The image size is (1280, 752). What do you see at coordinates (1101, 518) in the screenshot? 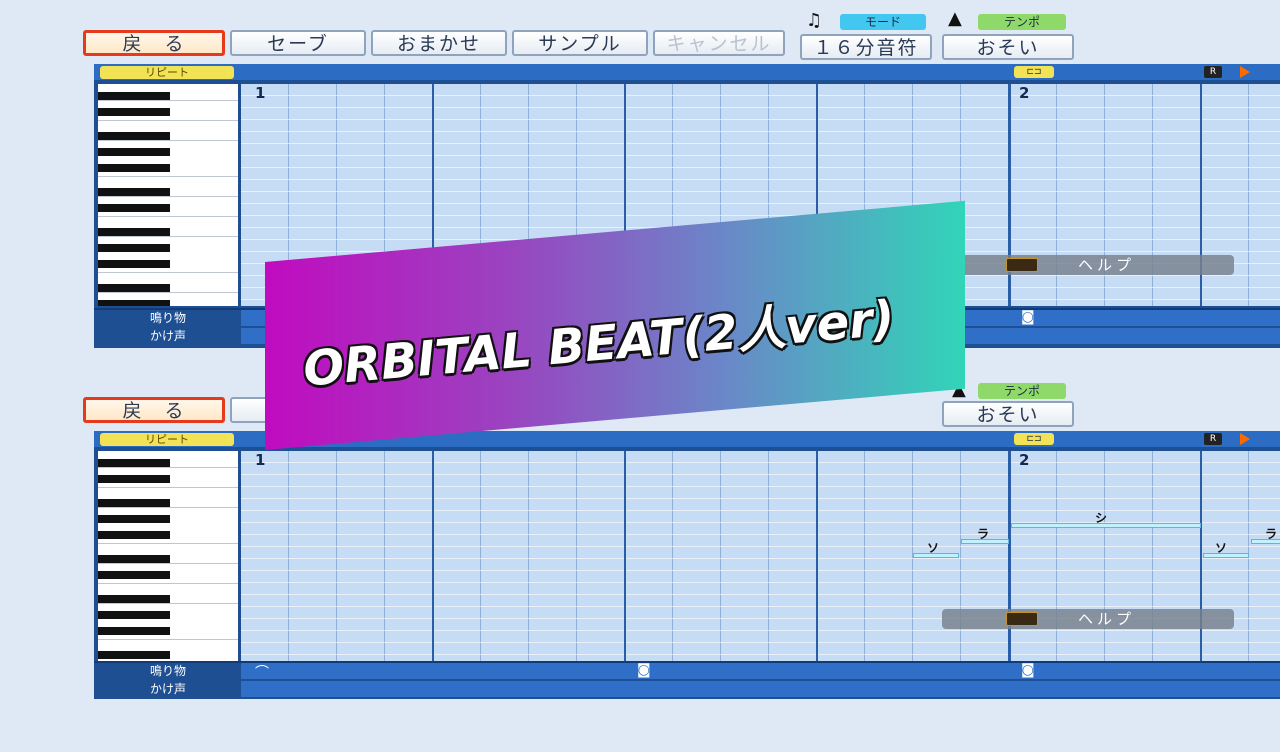
I see `note-lyric: シ` at bounding box center [1101, 518].